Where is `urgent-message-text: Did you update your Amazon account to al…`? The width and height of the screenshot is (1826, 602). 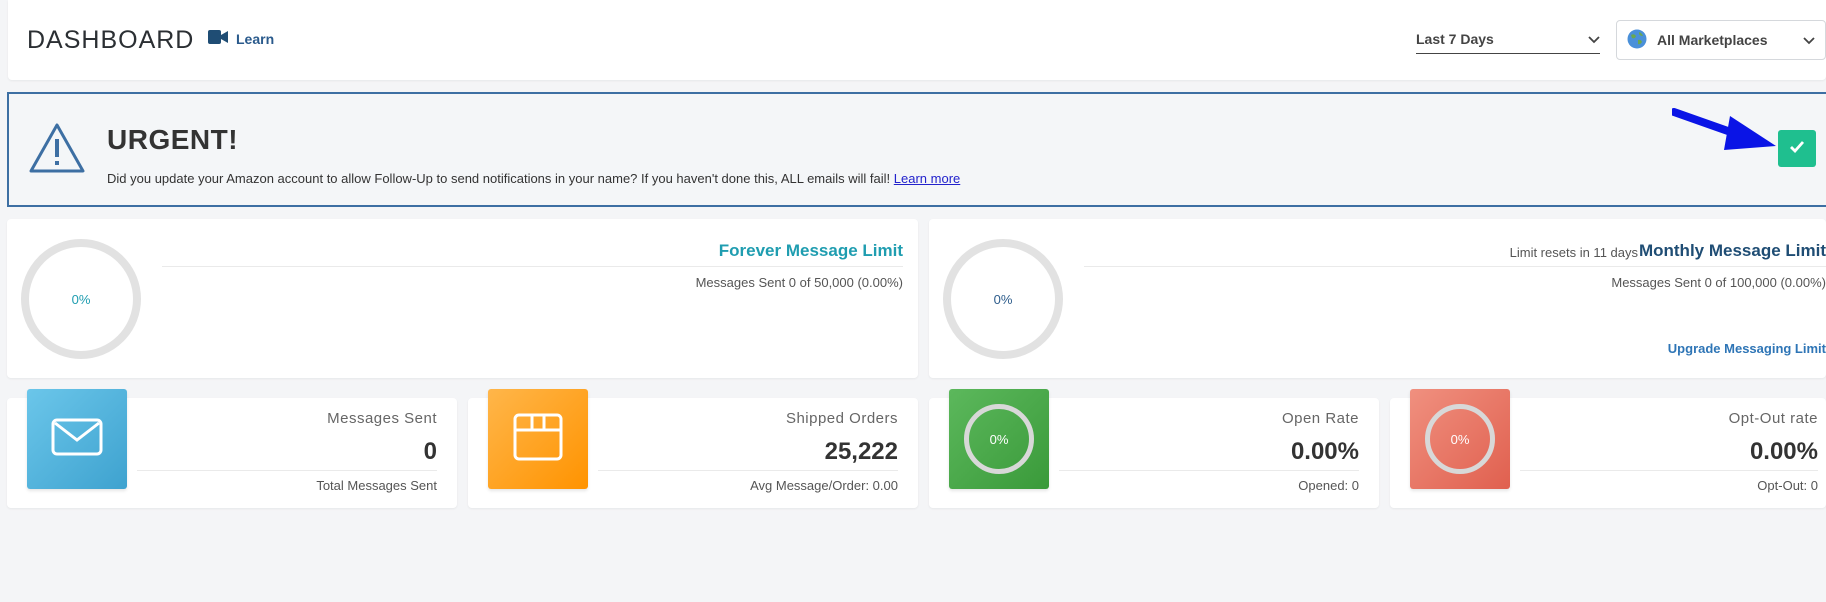 urgent-message-text: Did you update your Amazon account to al… is located at coordinates (499, 178).